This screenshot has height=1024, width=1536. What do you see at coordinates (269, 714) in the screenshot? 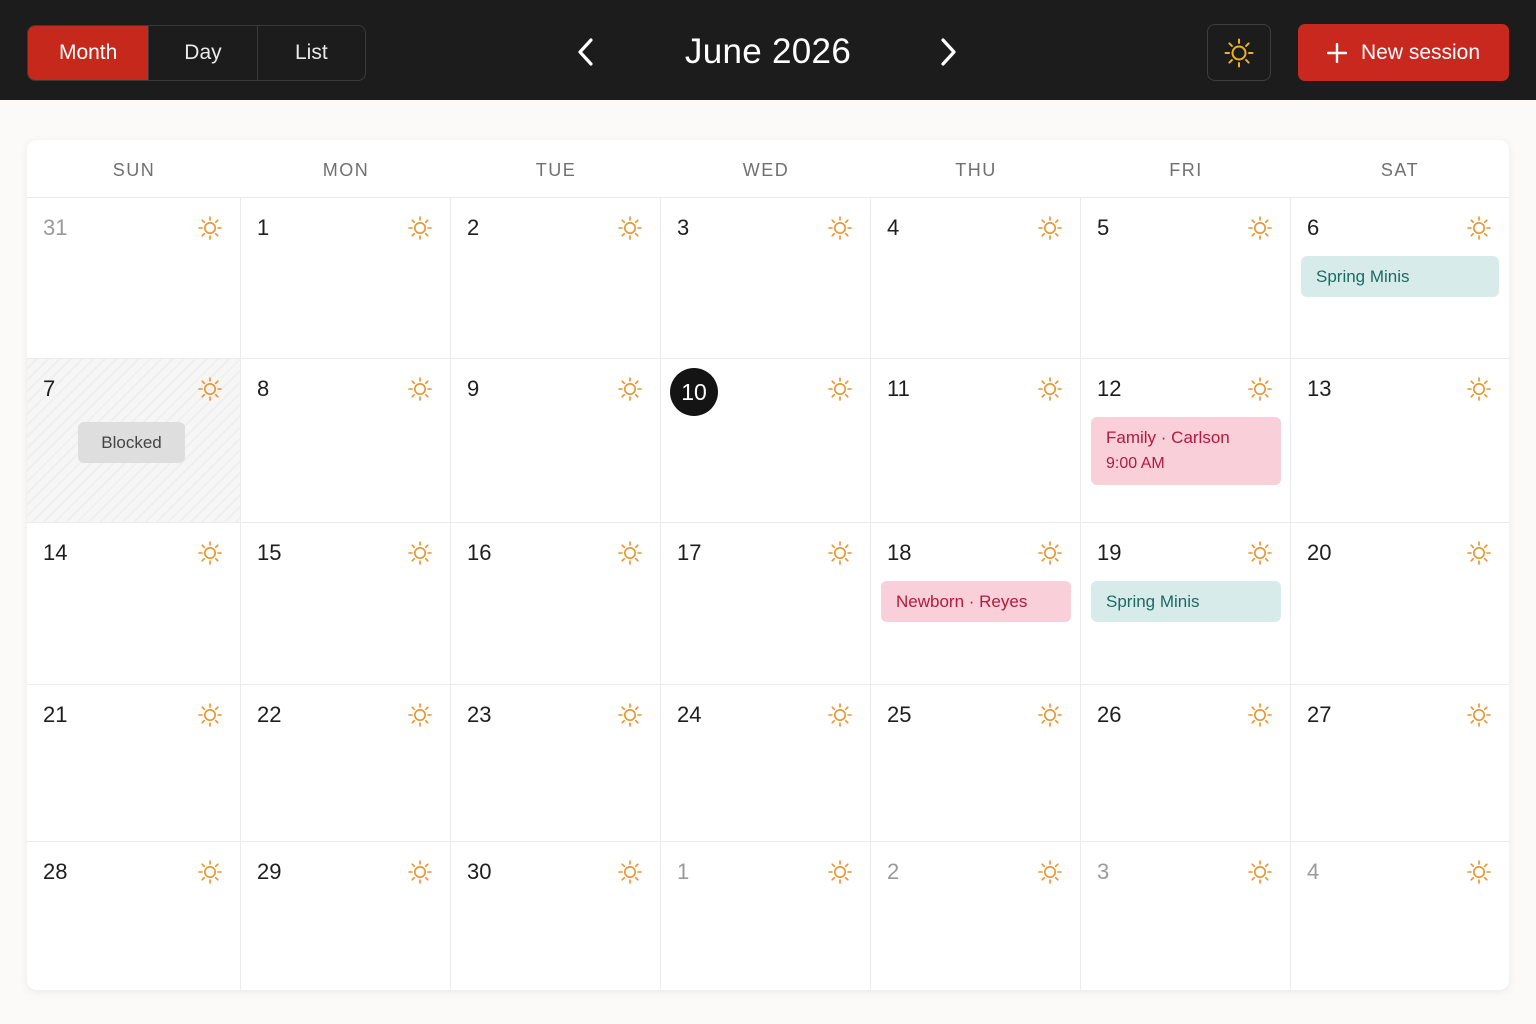
I see `day-number: 22` at bounding box center [269, 714].